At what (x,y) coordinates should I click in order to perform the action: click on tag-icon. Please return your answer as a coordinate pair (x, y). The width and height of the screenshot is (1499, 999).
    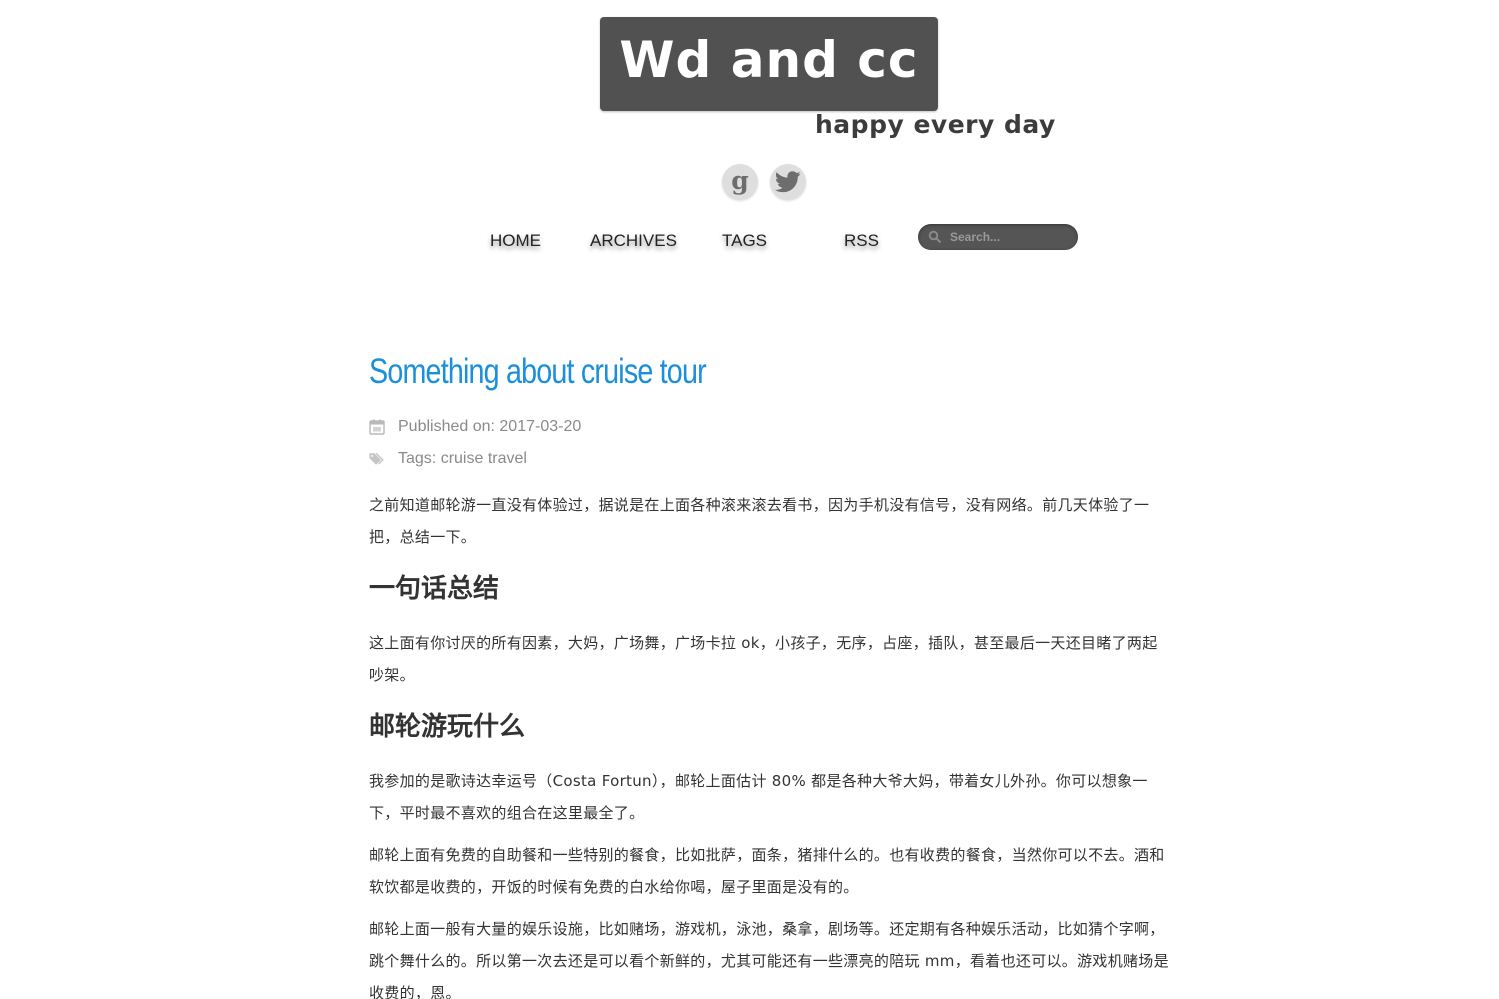
    Looking at the image, I should click on (377, 459).